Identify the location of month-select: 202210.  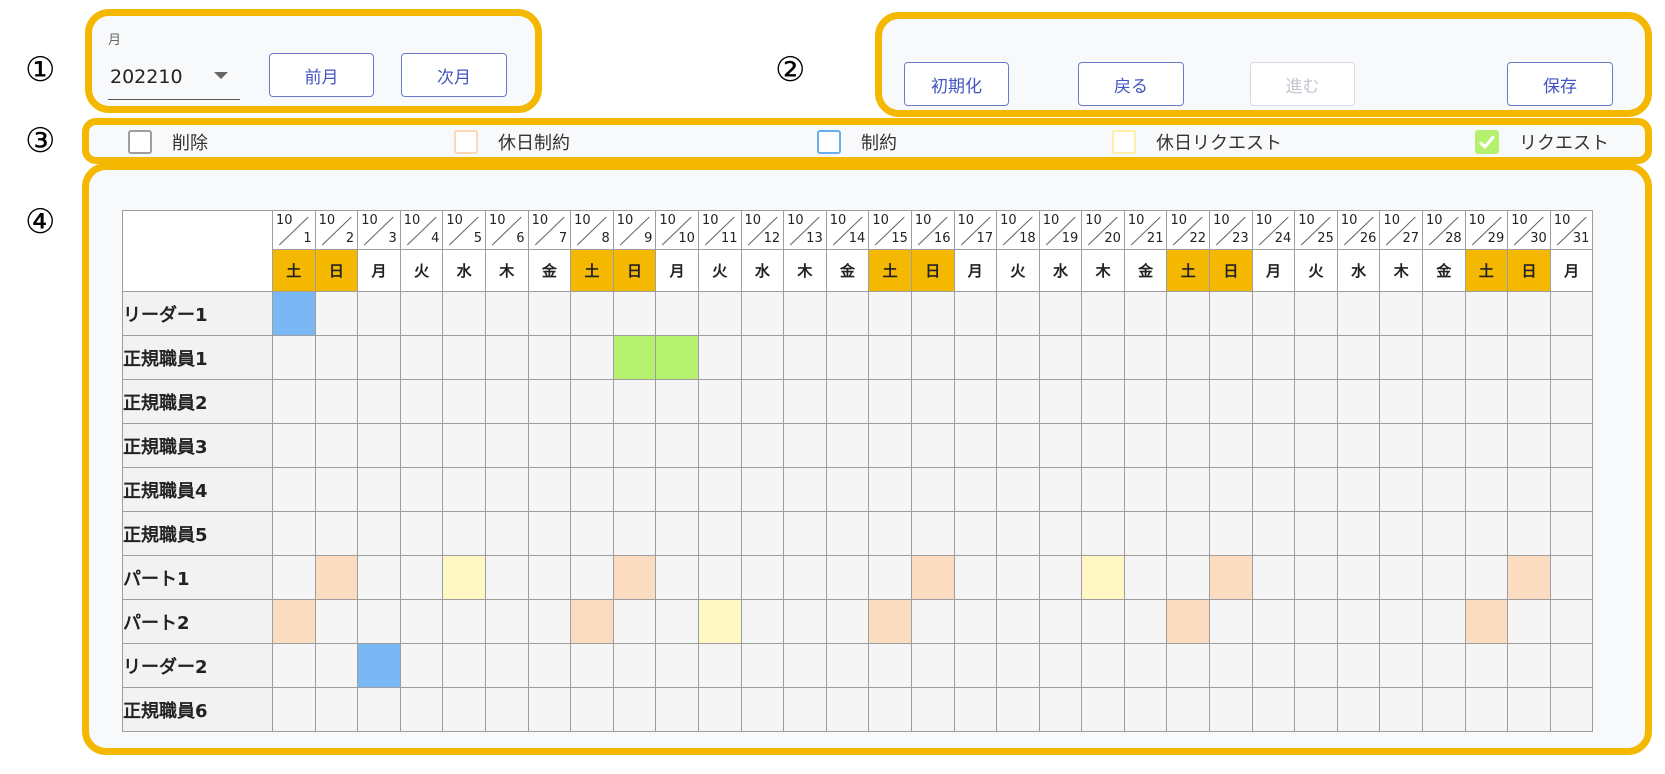
(174, 80).